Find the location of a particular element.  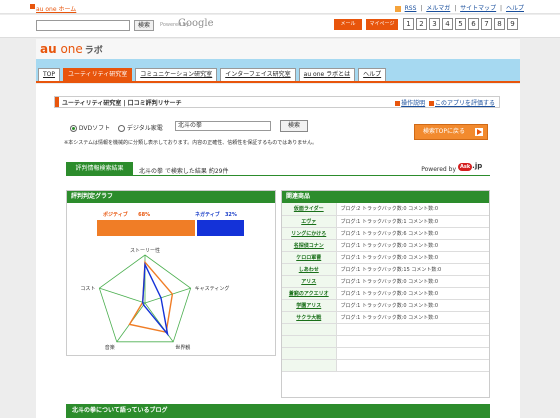

logo-au: au is located at coordinates (48, 49).